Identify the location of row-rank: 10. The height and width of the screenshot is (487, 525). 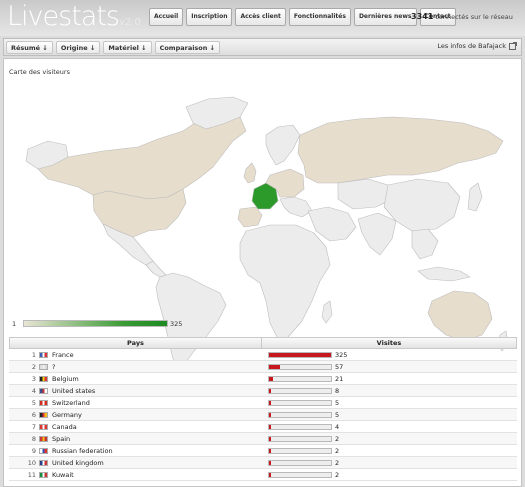
(31, 462).